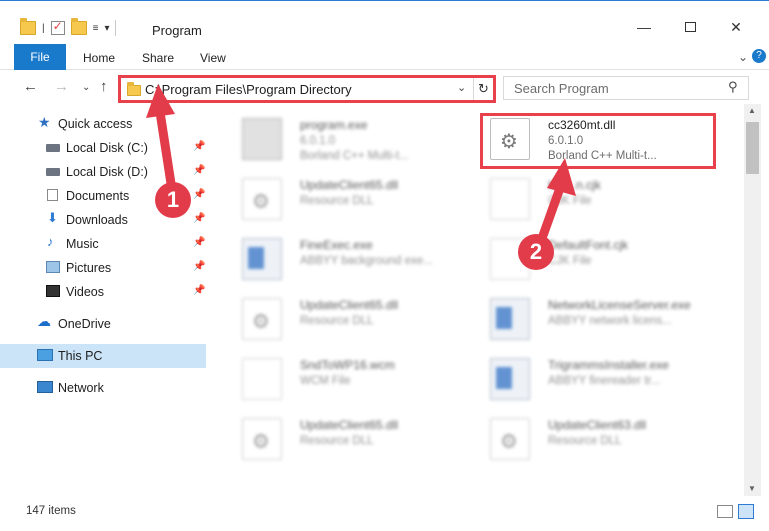  I want to click on file-item: DefaultFont.cjk CJK File, so click(605, 258).